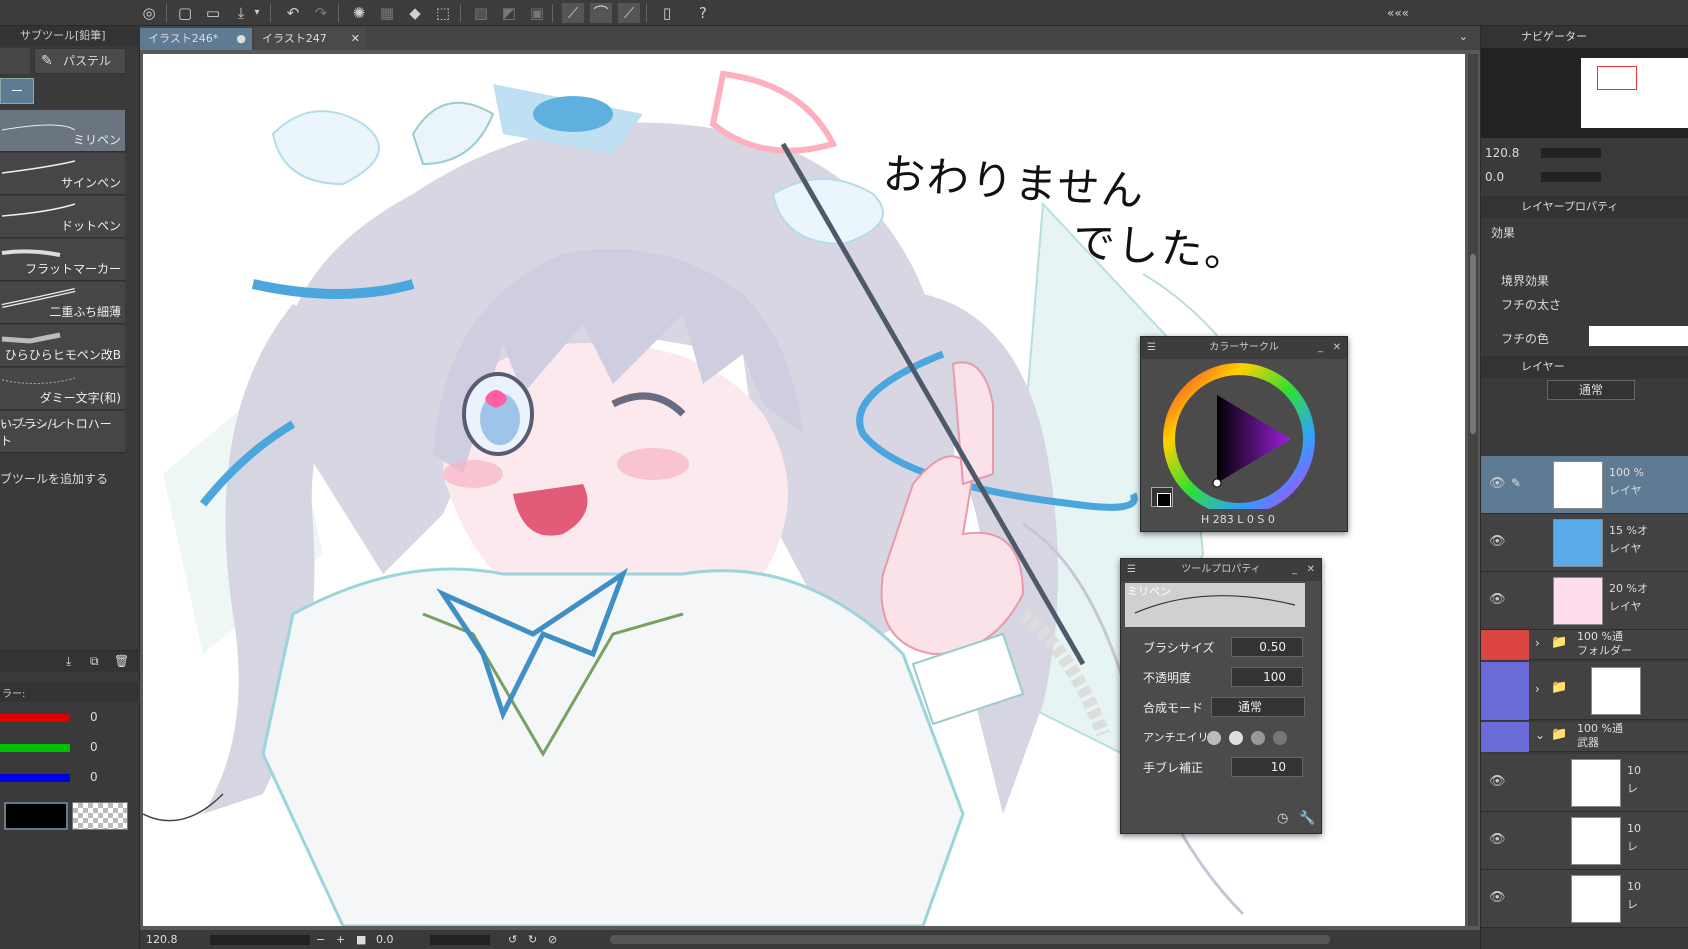 The width and height of the screenshot is (1688, 949). Describe the element at coordinates (62, 131) in the screenshot. I see `brush-milli-pen: ミリペン` at that location.